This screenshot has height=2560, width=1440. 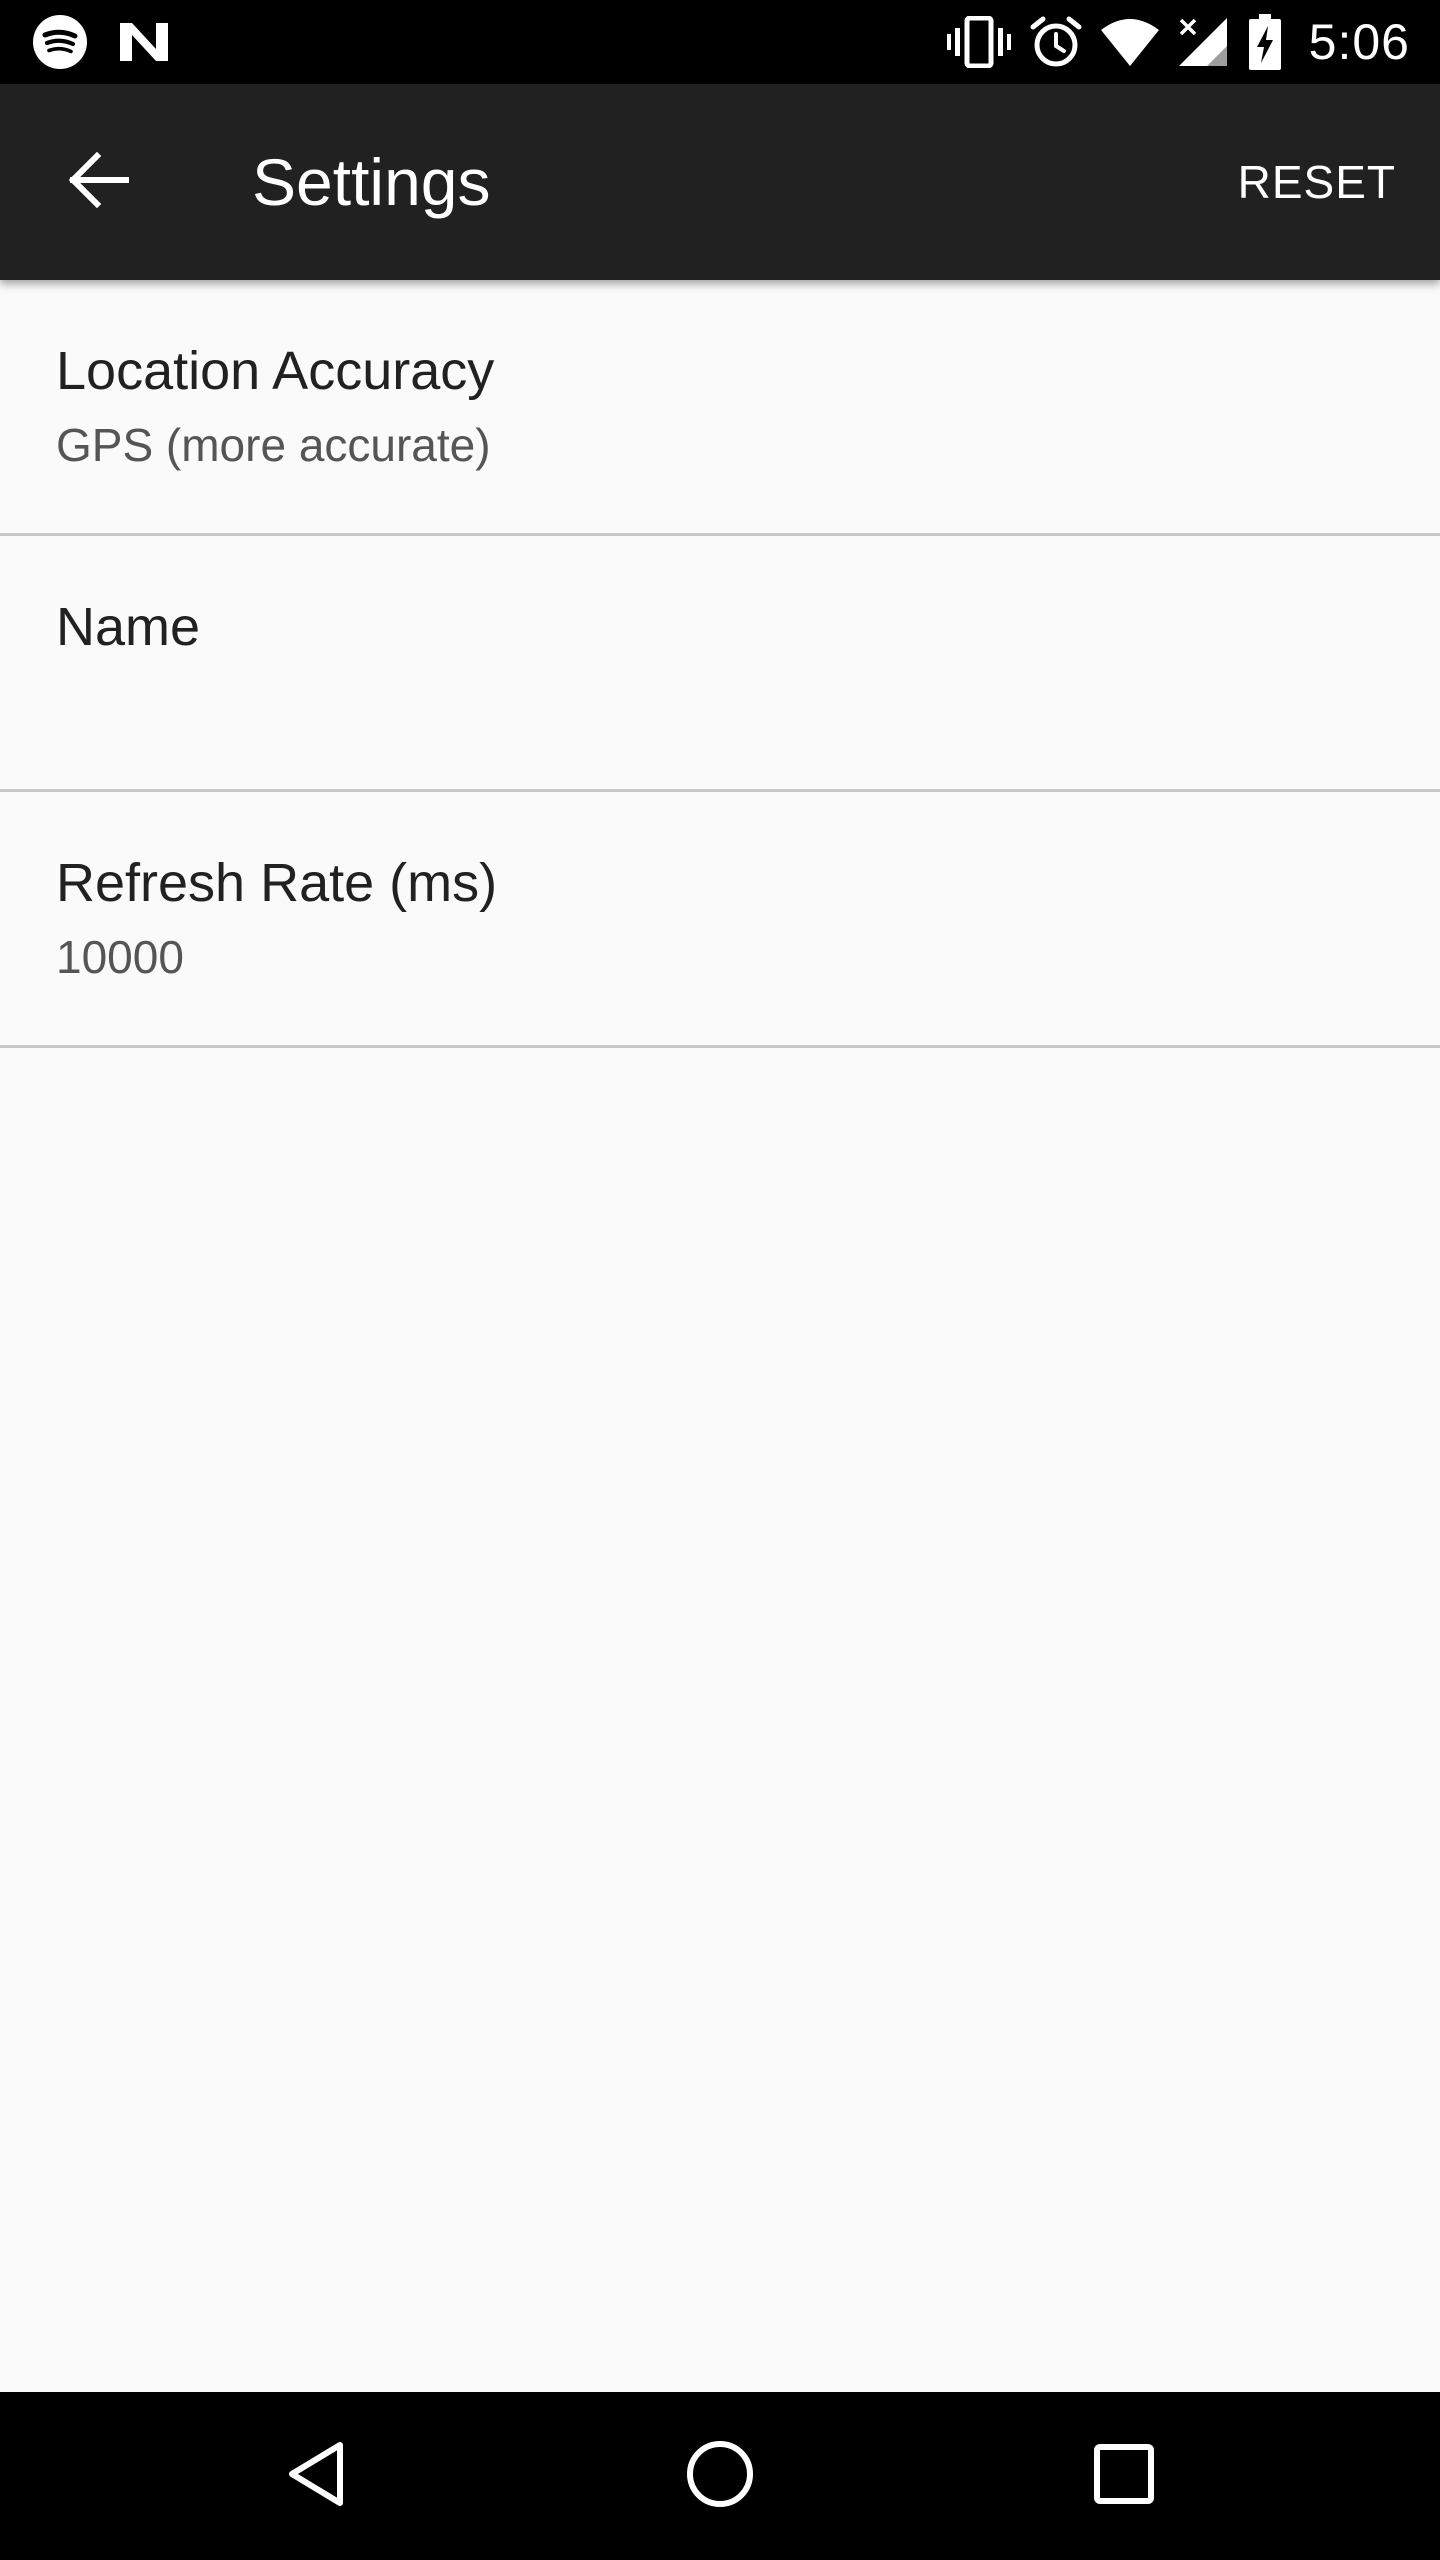 I want to click on app-bar: Settings RESET, so click(x=720, y=182).